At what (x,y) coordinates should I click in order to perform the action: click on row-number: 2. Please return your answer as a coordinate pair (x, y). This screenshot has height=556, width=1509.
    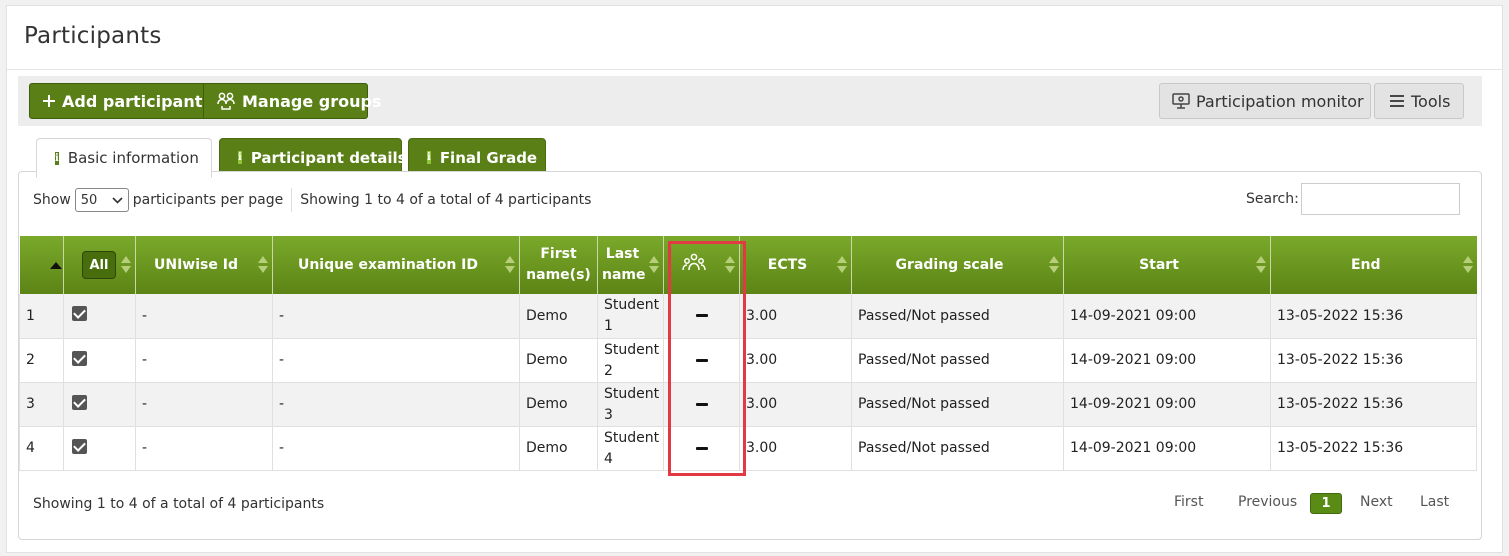
    Looking at the image, I should click on (41, 360).